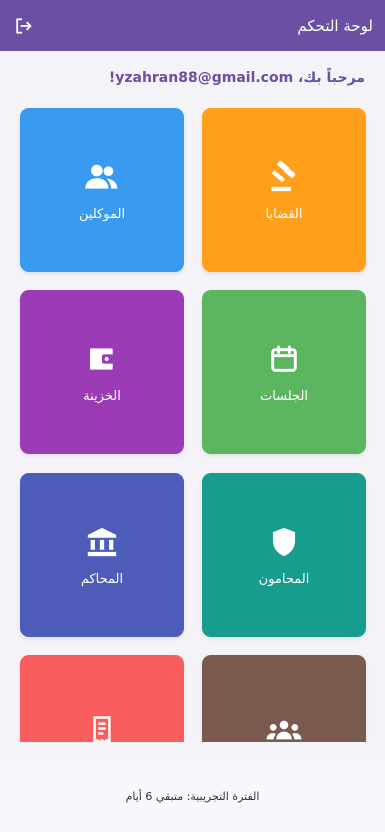 This screenshot has width=385, height=832. I want to click on group-icon, so click(284, 727).